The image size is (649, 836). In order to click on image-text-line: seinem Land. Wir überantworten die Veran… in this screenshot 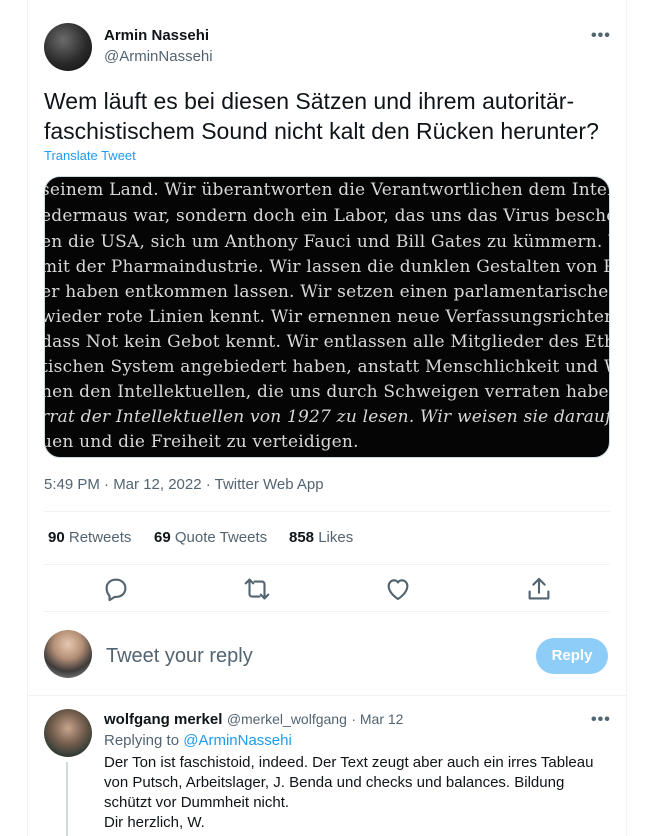, I will do `click(327, 190)`.